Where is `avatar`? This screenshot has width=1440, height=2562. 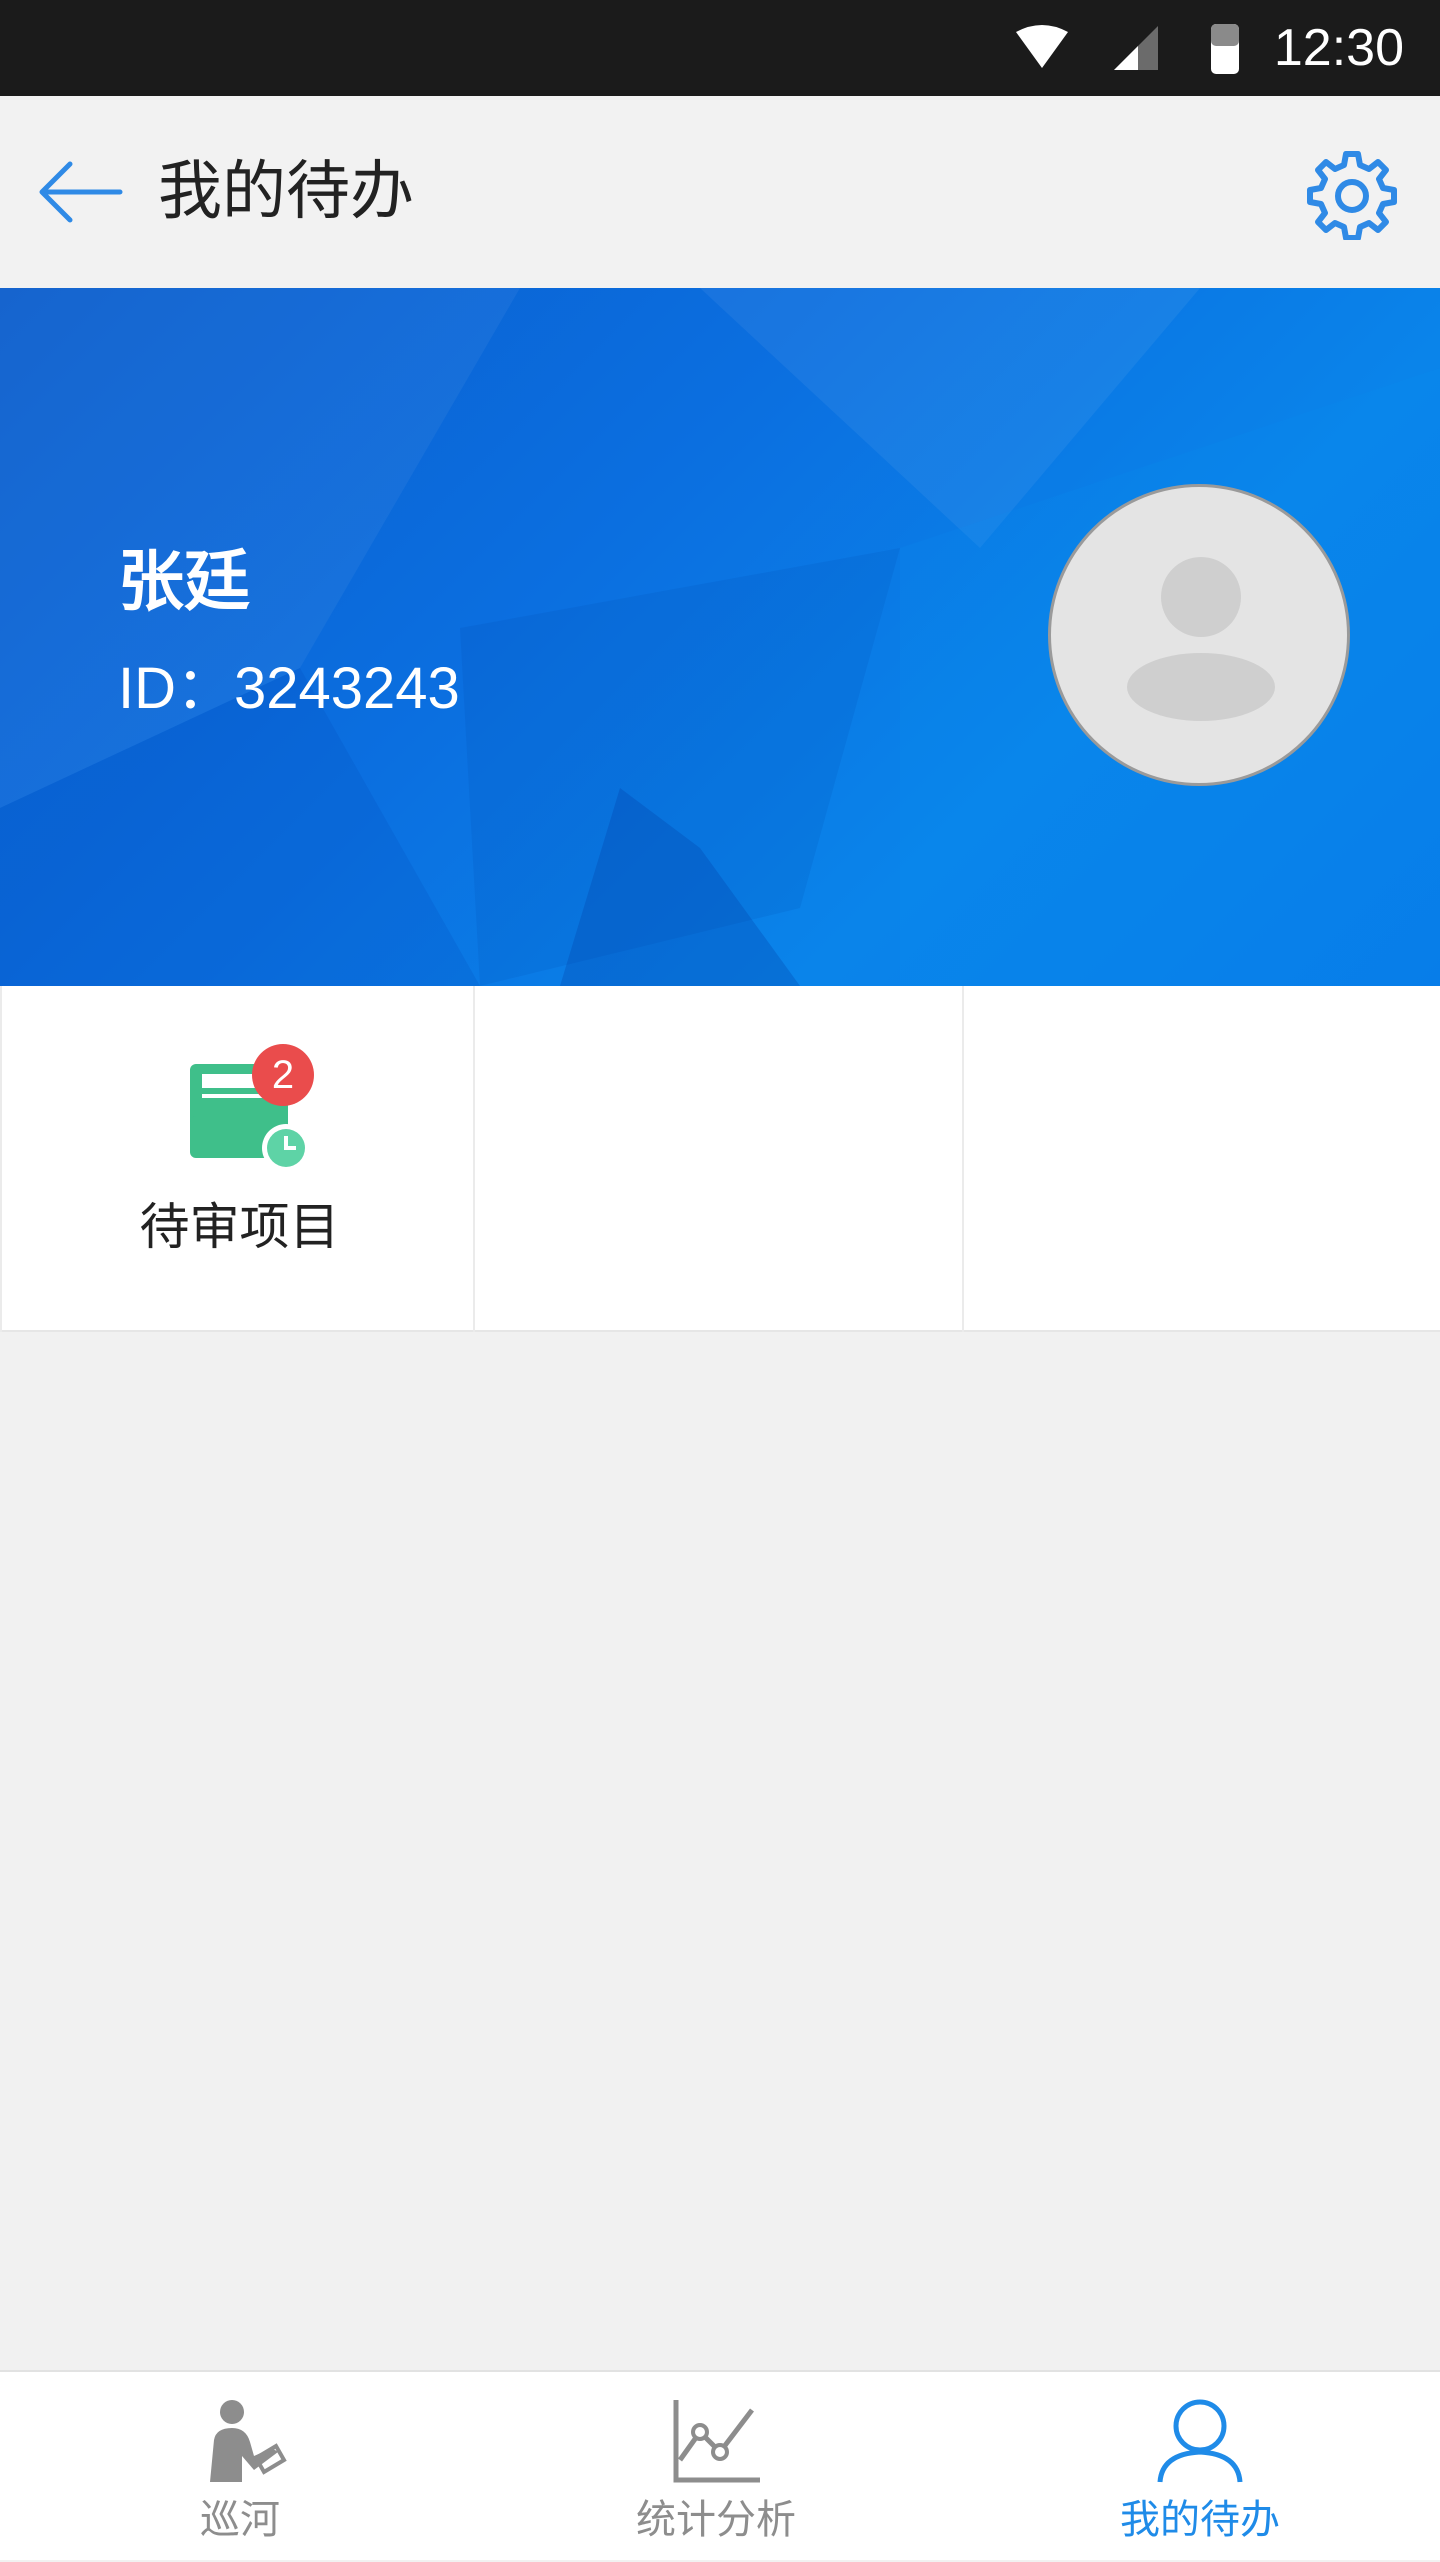 avatar is located at coordinates (1199, 635).